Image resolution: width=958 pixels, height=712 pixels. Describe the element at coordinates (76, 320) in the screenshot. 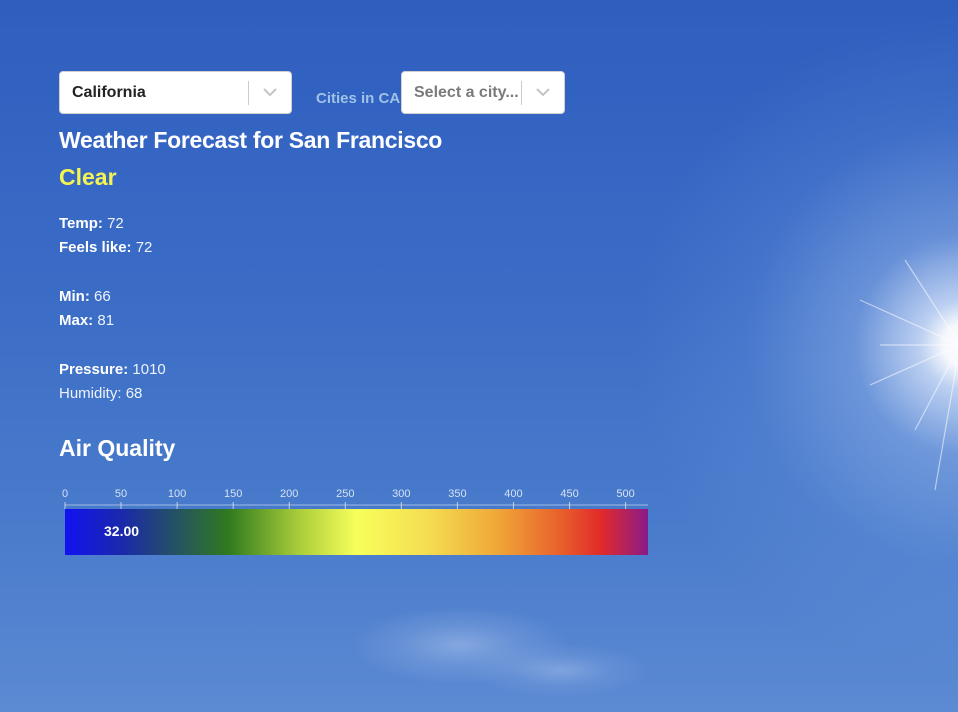

I see `stat-label: Max:` at that location.